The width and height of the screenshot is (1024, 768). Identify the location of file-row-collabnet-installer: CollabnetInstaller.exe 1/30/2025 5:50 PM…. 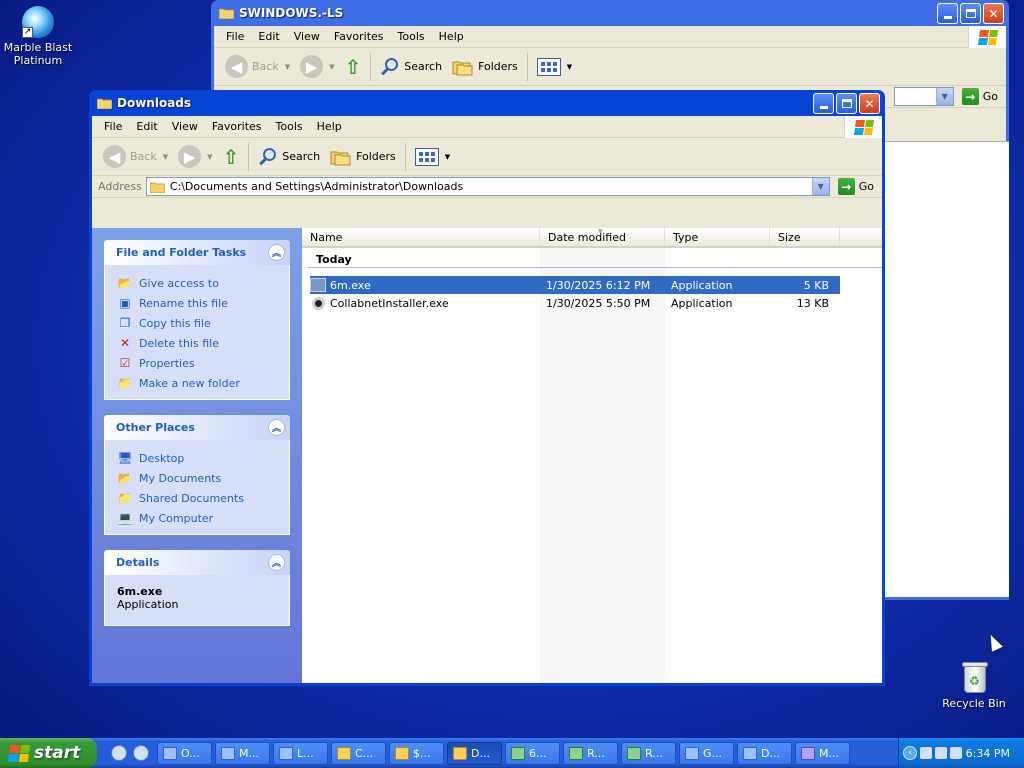
(592, 303).